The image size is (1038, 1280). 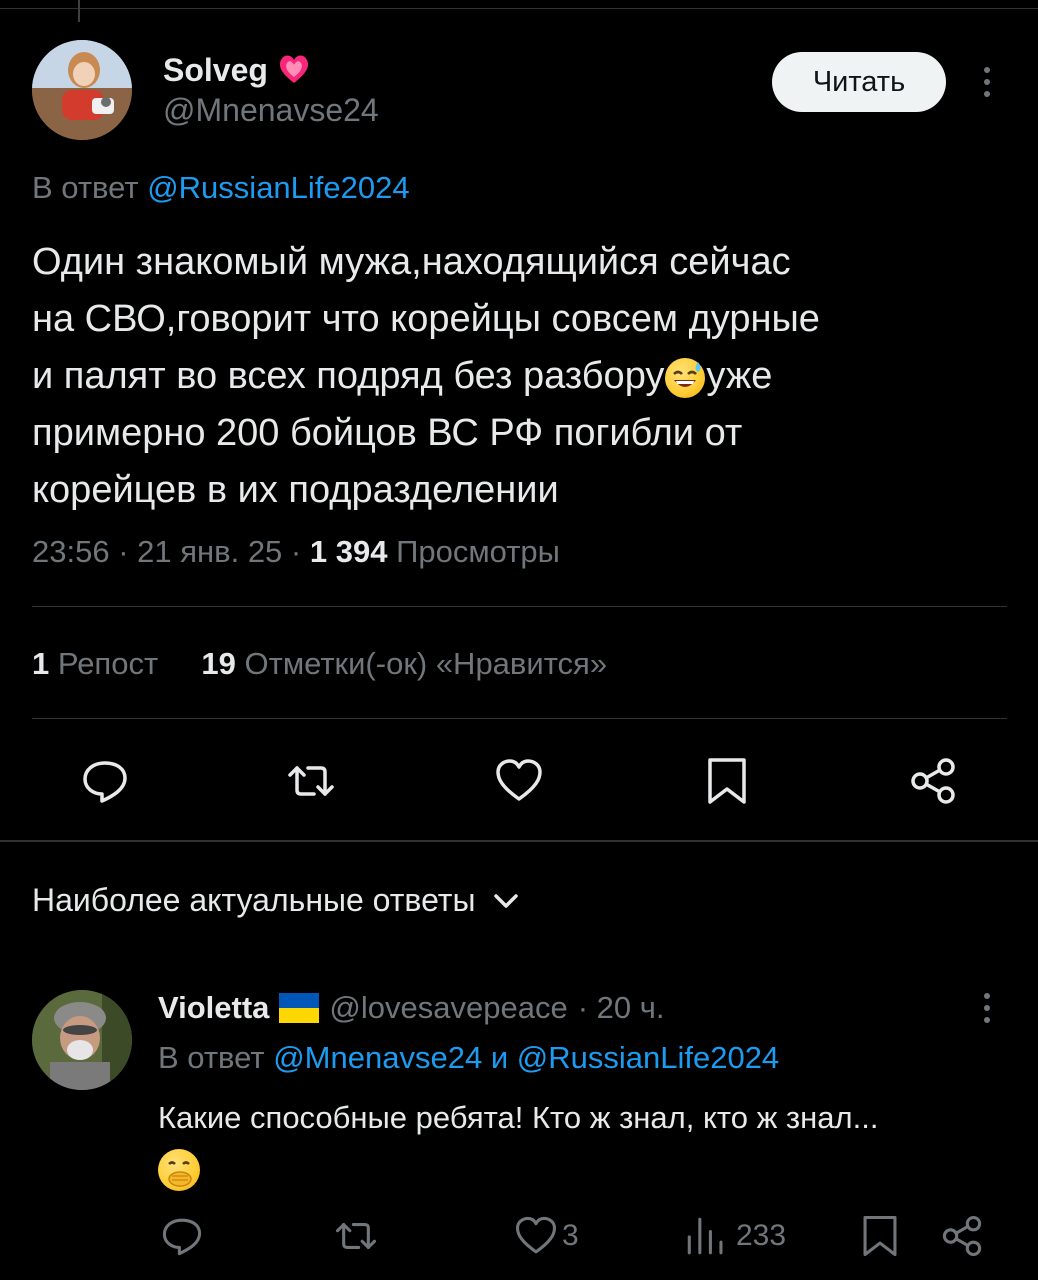 What do you see at coordinates (448, 1008) in the screenshot?
I see `handle: @lovesavepeace` at bounding box center [448, 1008].